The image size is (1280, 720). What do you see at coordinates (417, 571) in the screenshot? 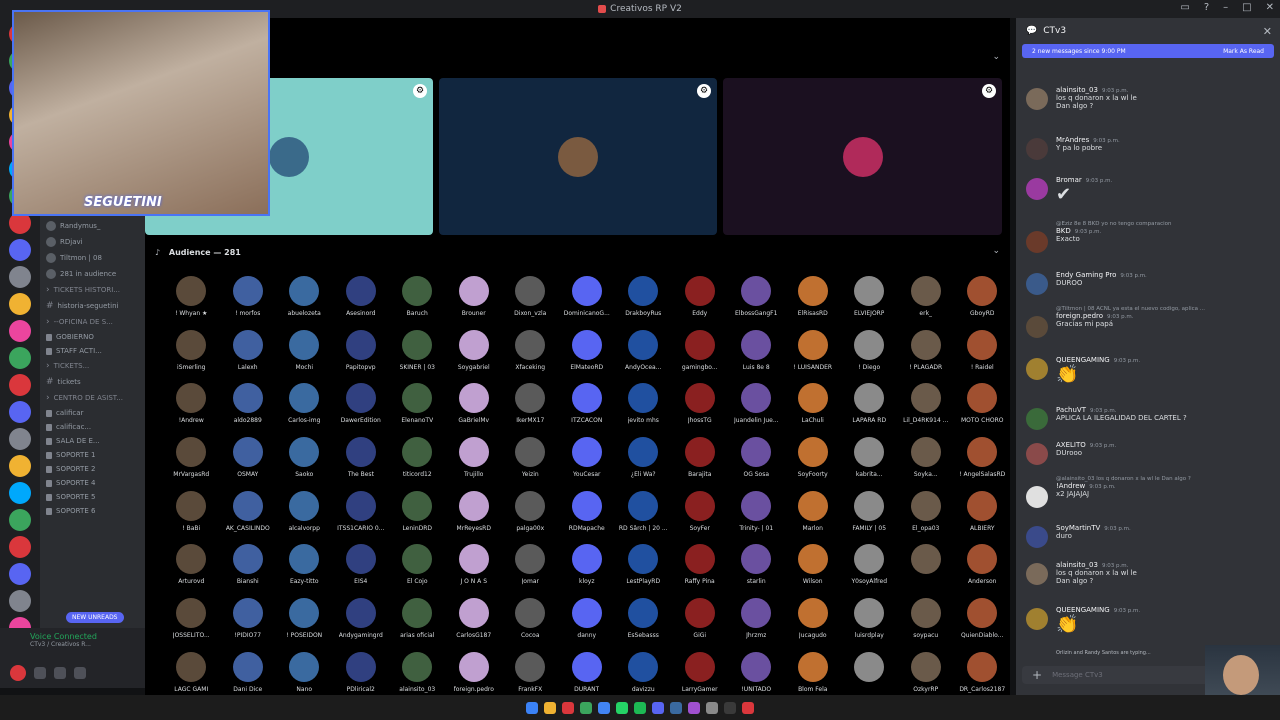
I see `audience-member: El Cojo` at bounding box center [417, 571].